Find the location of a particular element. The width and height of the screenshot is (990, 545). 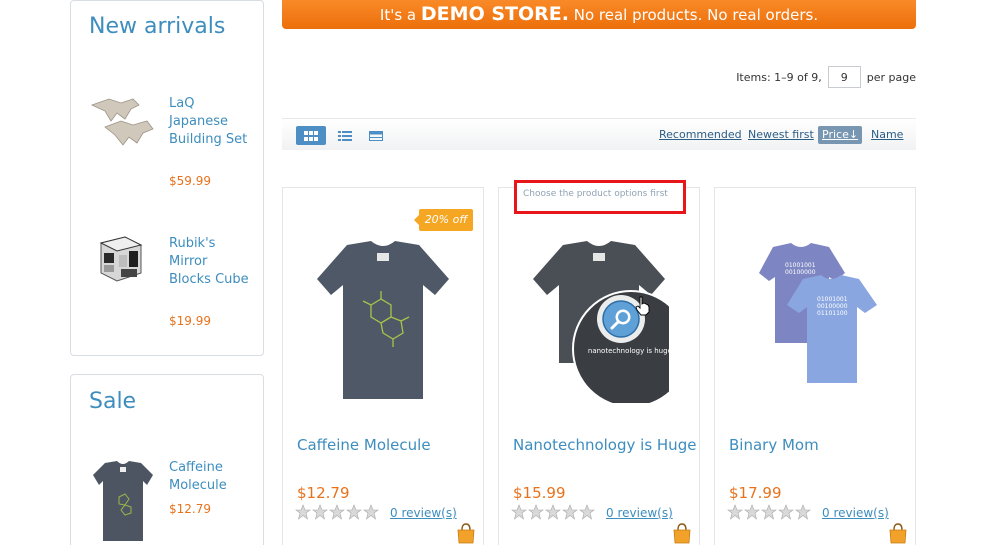

grid-view-button is located at coordinates (311, 135).